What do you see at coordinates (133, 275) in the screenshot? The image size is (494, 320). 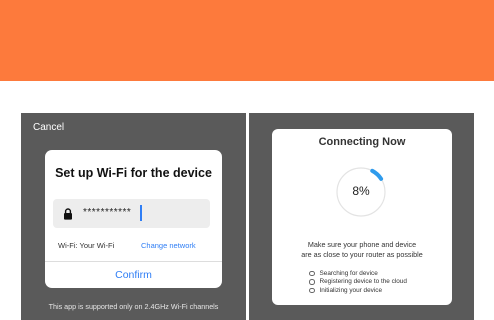 I see `confirm-button: Confirm` at bounding box center [133, 275].